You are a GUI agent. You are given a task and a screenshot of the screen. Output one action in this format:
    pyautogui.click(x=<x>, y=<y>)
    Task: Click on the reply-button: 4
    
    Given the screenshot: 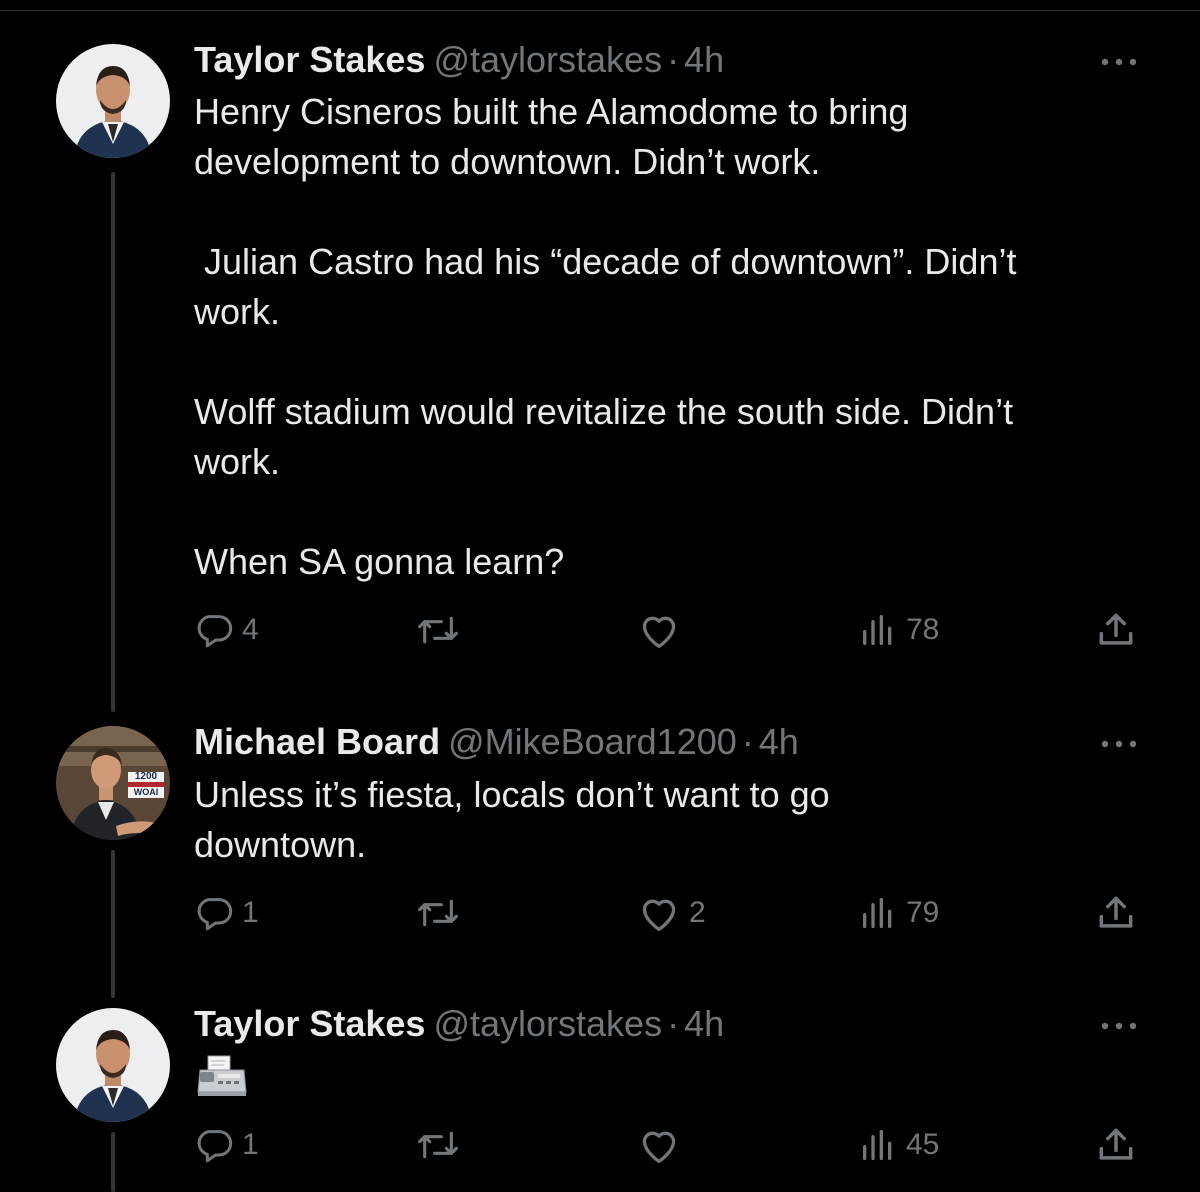 What is the action you would take?
    pyautogui.click(x=226, y=630)
    